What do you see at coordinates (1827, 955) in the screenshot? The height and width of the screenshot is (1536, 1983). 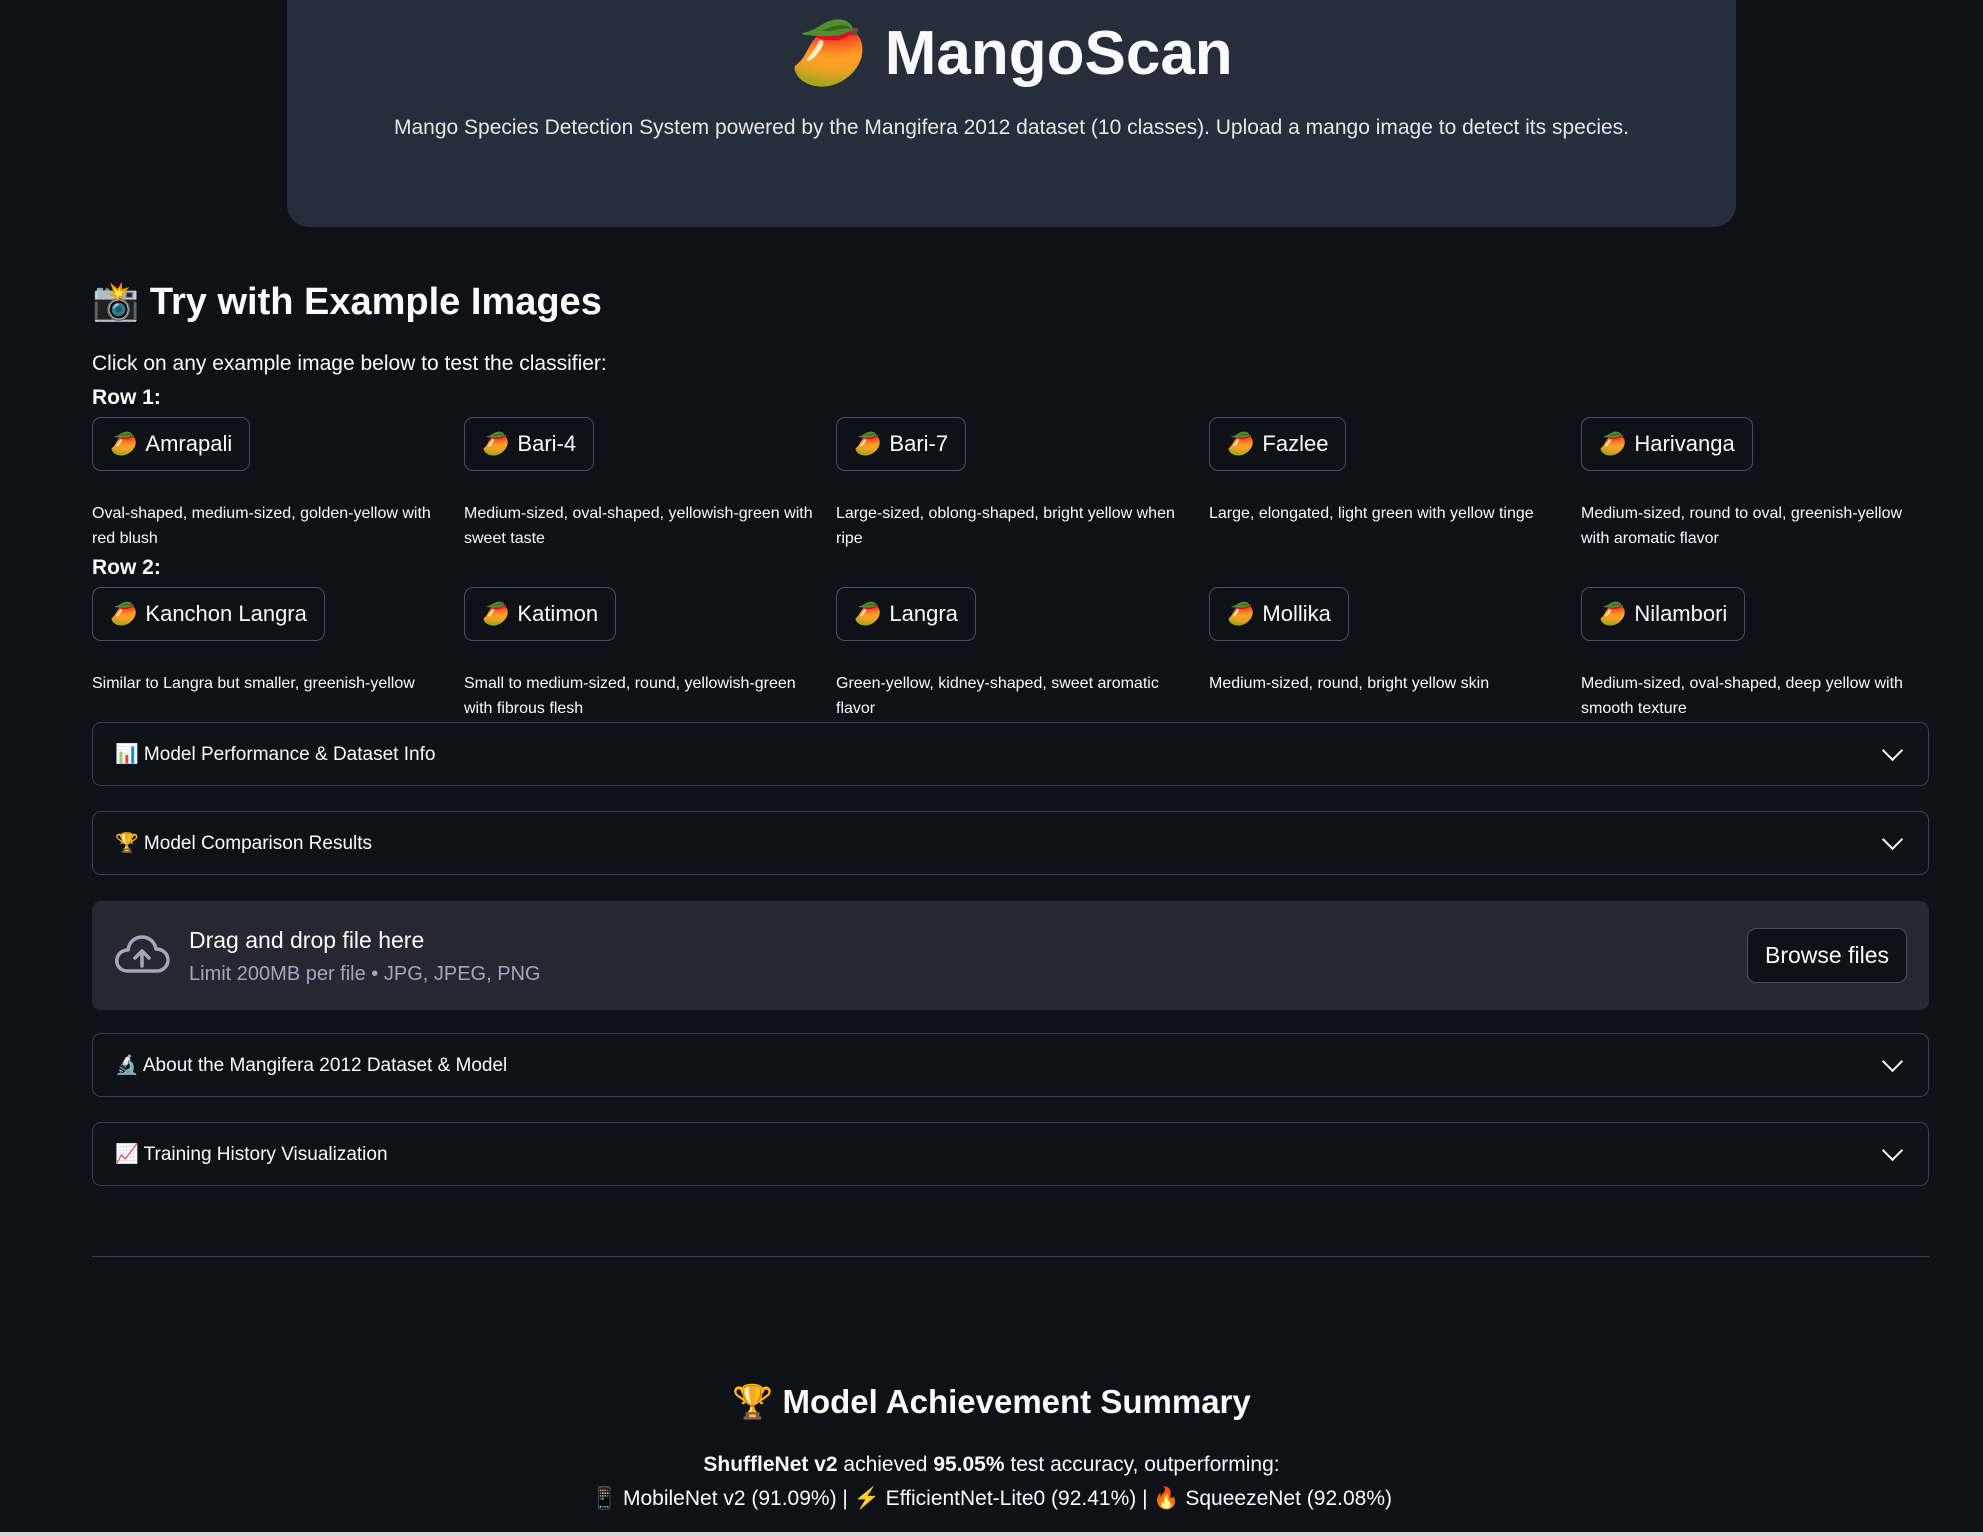 I see `browse-files-button: Browse files` at bounding box center [1827, 955].